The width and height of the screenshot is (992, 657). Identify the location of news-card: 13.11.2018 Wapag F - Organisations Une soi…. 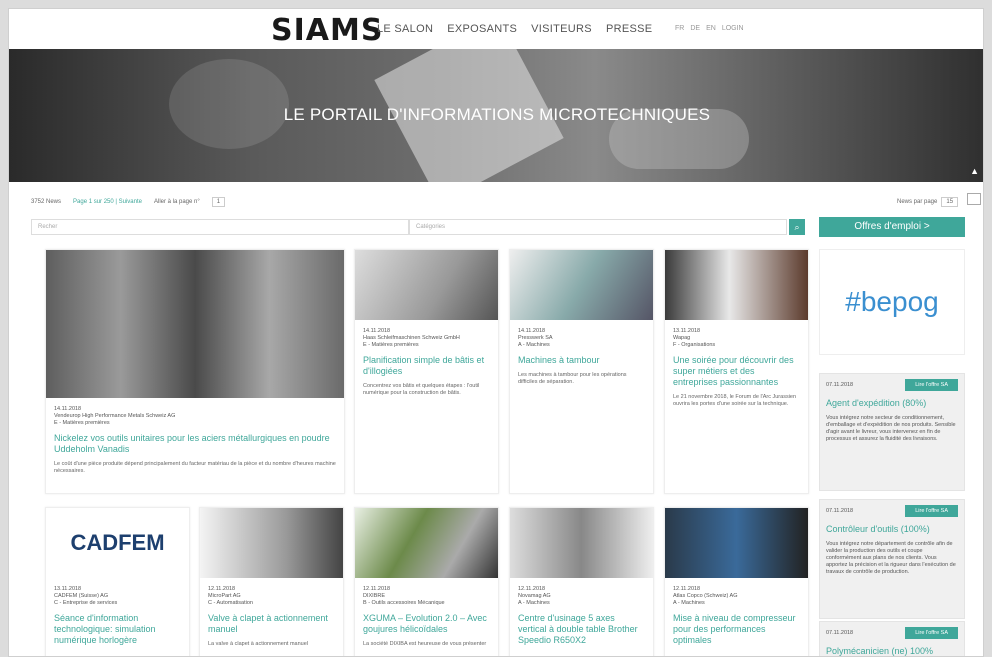
(736, 371).